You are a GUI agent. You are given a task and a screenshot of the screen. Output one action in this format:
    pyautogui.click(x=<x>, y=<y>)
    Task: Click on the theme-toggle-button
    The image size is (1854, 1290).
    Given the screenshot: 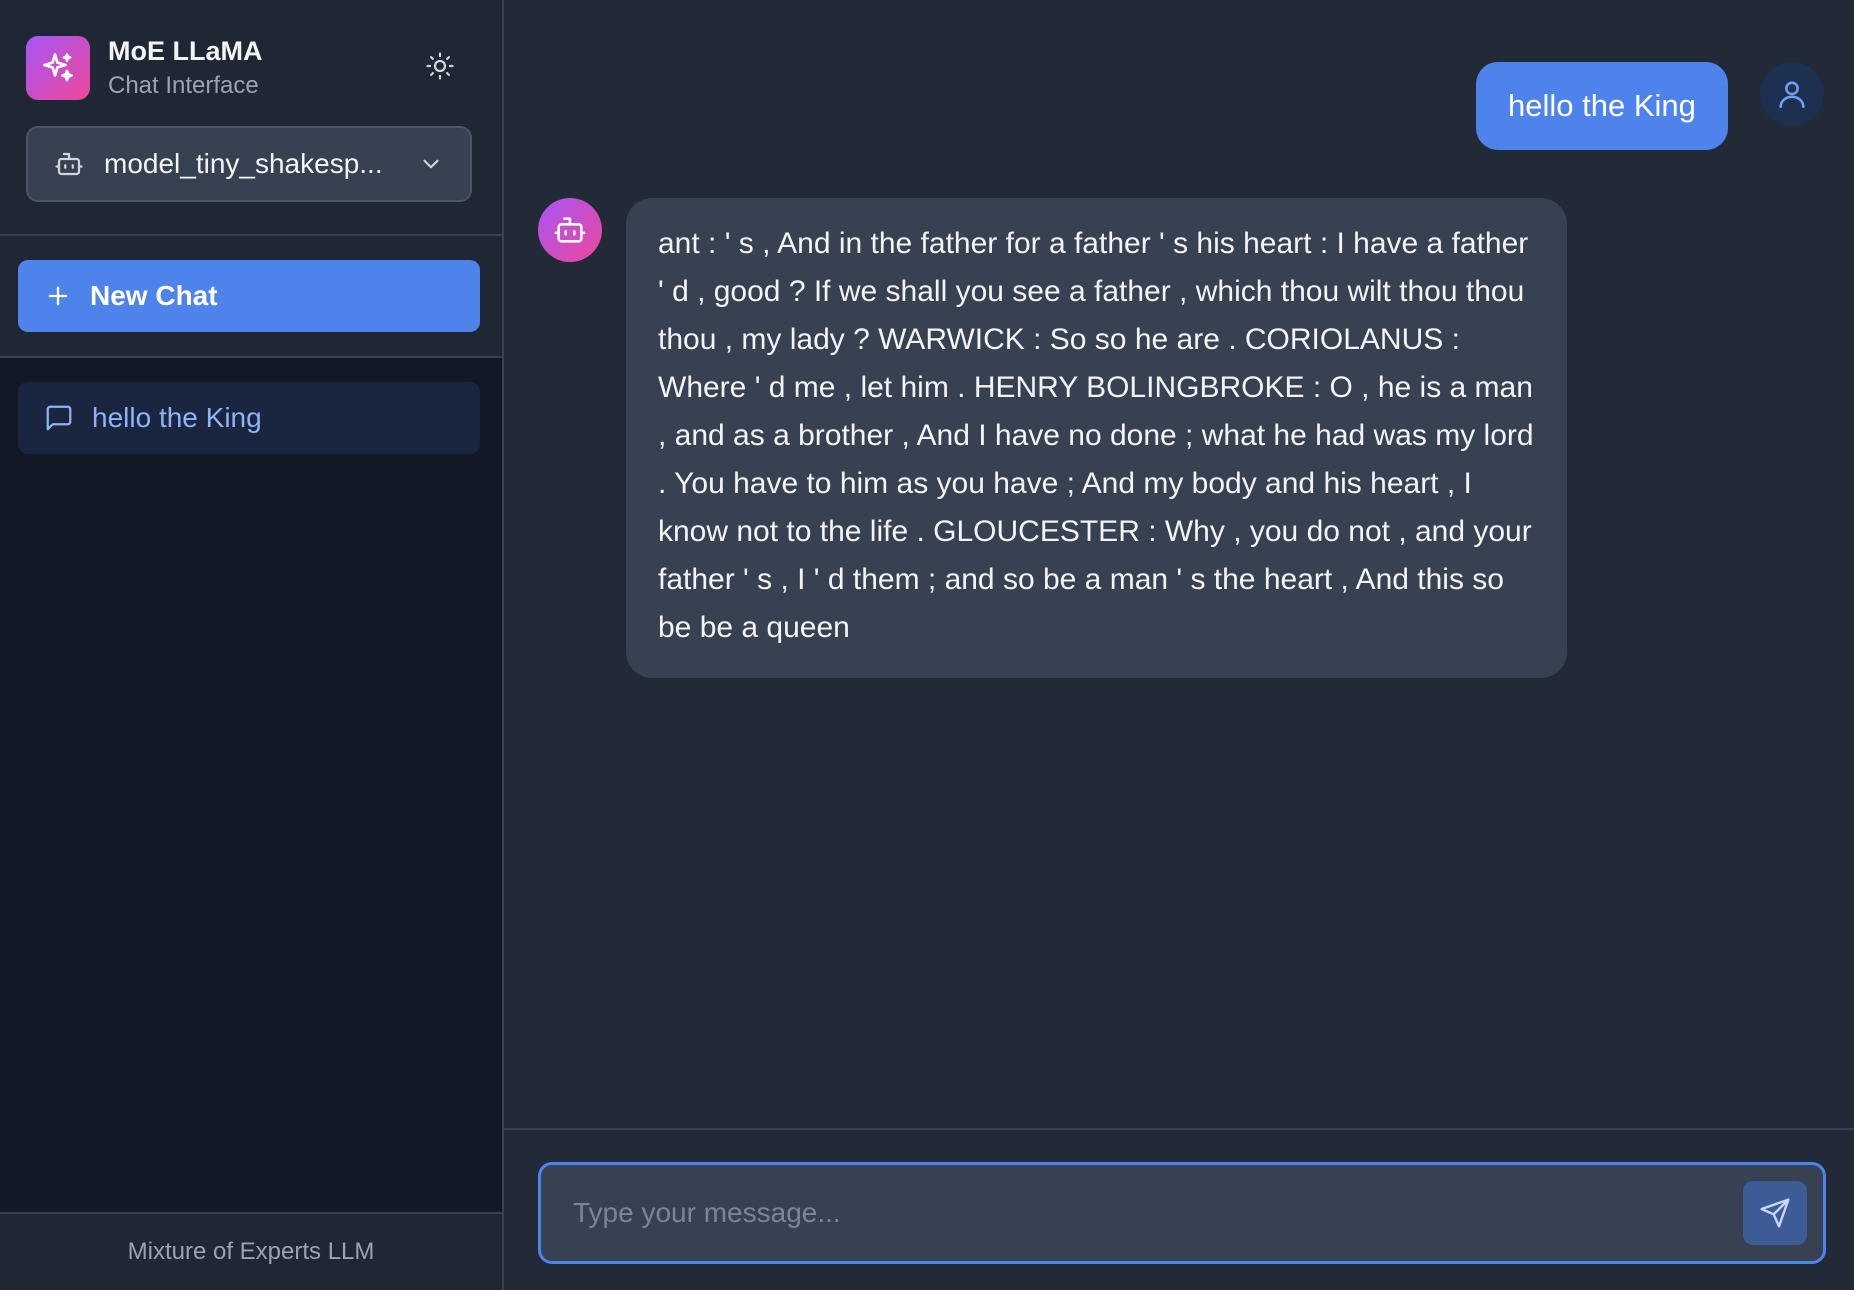 What is the action you would take?
    pyautogui.click(x=440, y=66)
    